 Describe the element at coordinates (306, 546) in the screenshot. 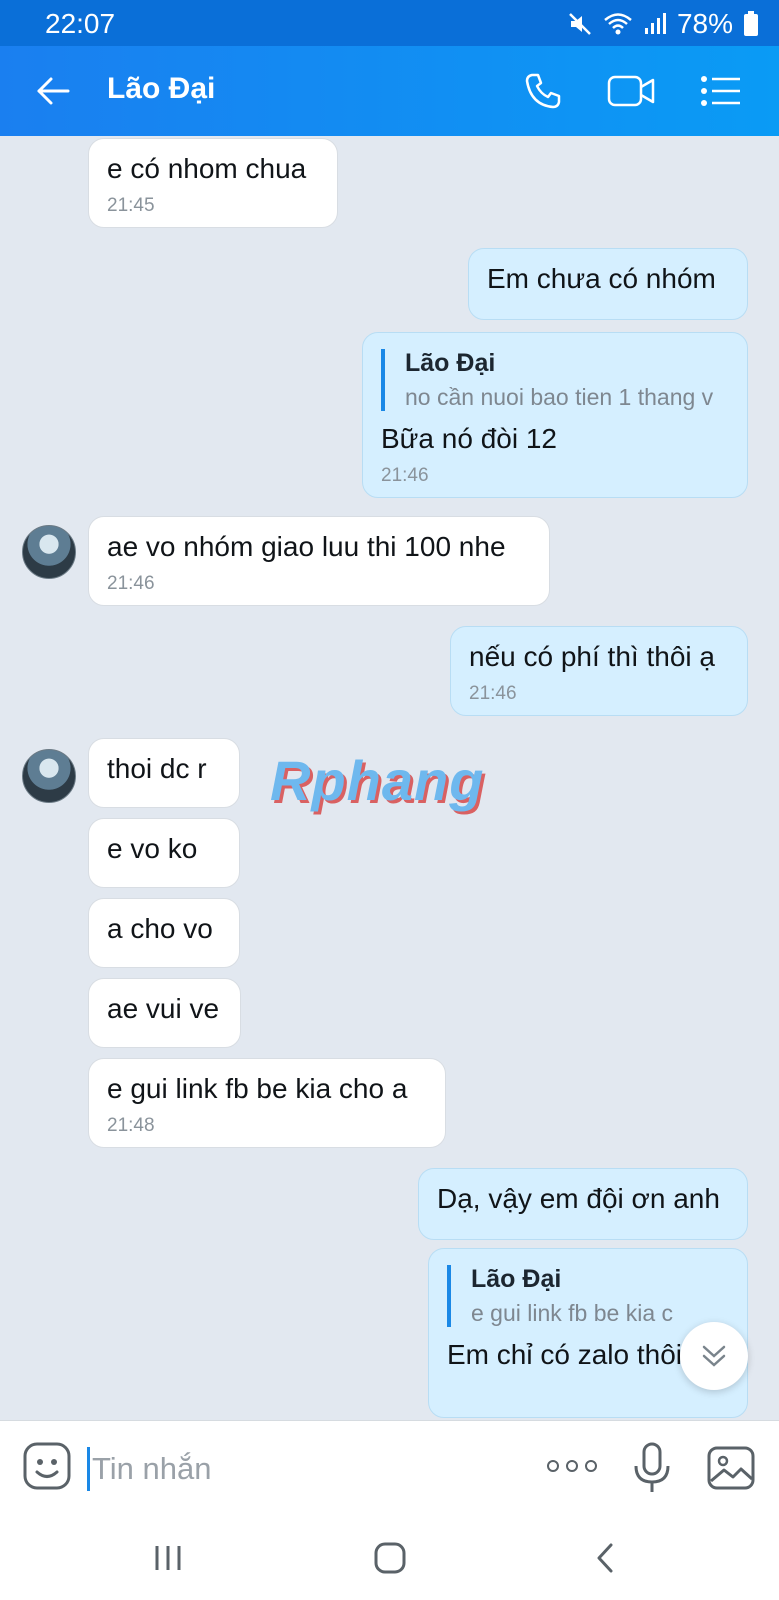

I see `message-text: ae vo nhóm giao luu thi 100 nhe` at that location.